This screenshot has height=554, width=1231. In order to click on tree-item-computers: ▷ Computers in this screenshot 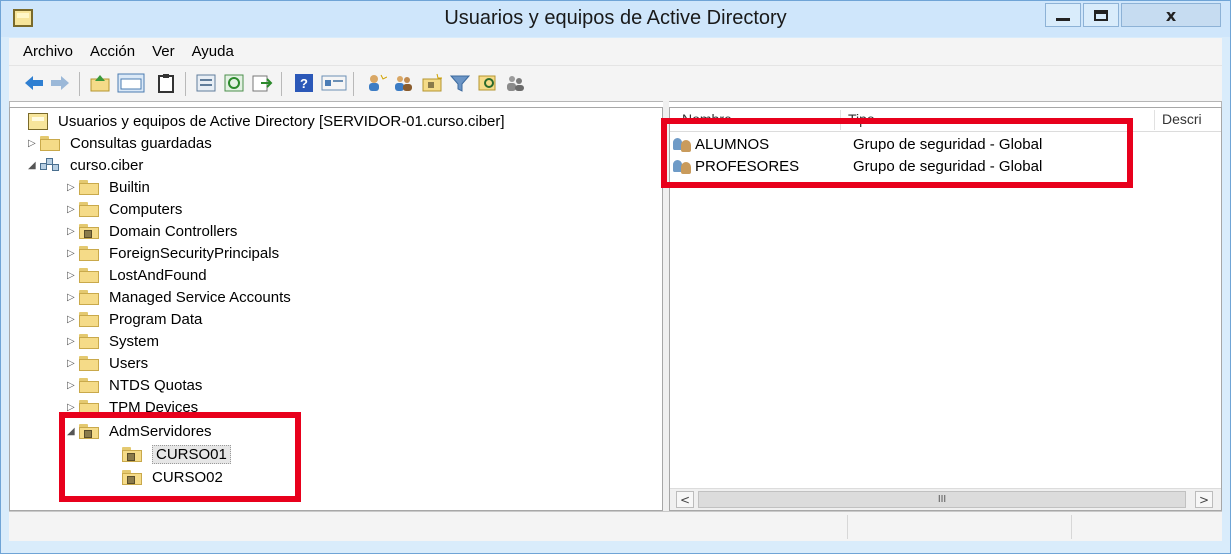, I will do `click(124, 209)`.